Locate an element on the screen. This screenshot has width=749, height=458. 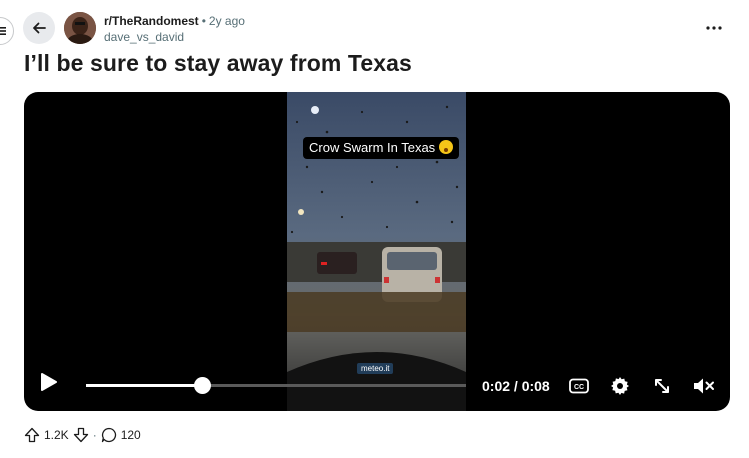
back-button is located at coordinates (39, 28).